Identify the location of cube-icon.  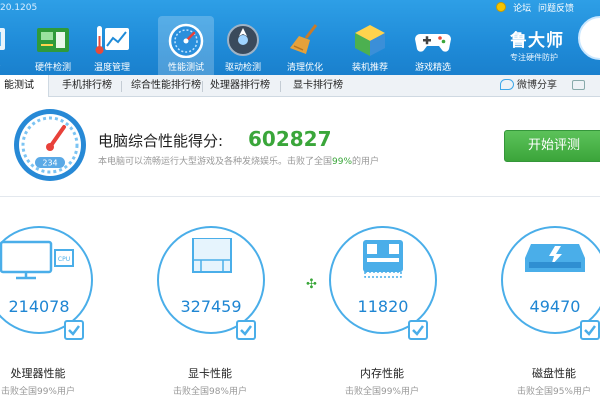
(370, 40).